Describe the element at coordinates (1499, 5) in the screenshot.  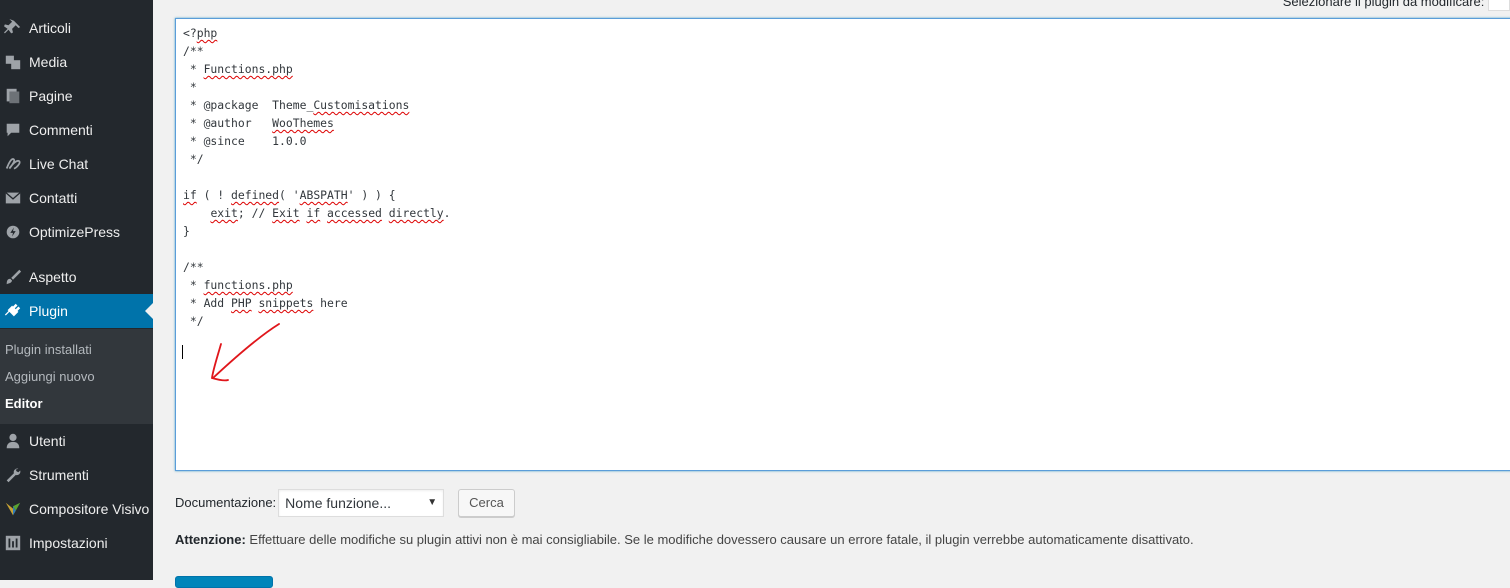
I see `plugin-select` at that location.